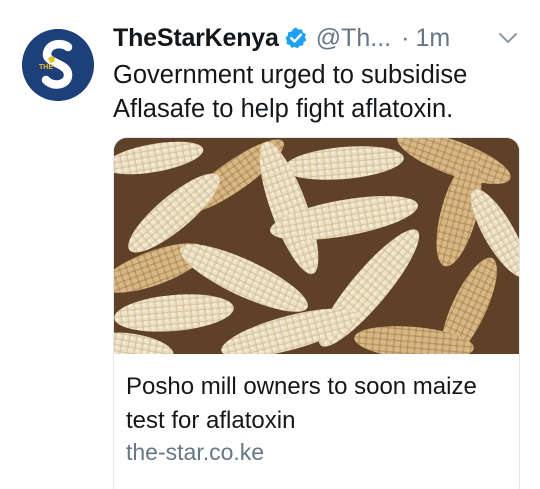 Image resolution: width=540 pixels, height=489 pixels. Describe the element at coordinates (432, 38) in the screenshot. I see `timestamp: 1m` at that location.